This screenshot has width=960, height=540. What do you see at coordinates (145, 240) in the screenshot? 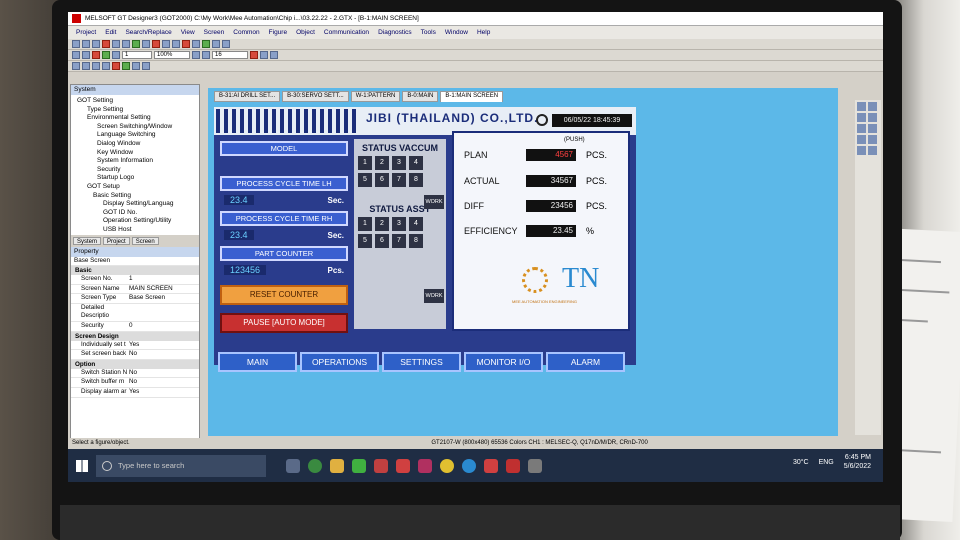
I see `tab-screen: Screen` at bounding box center [145, 240].